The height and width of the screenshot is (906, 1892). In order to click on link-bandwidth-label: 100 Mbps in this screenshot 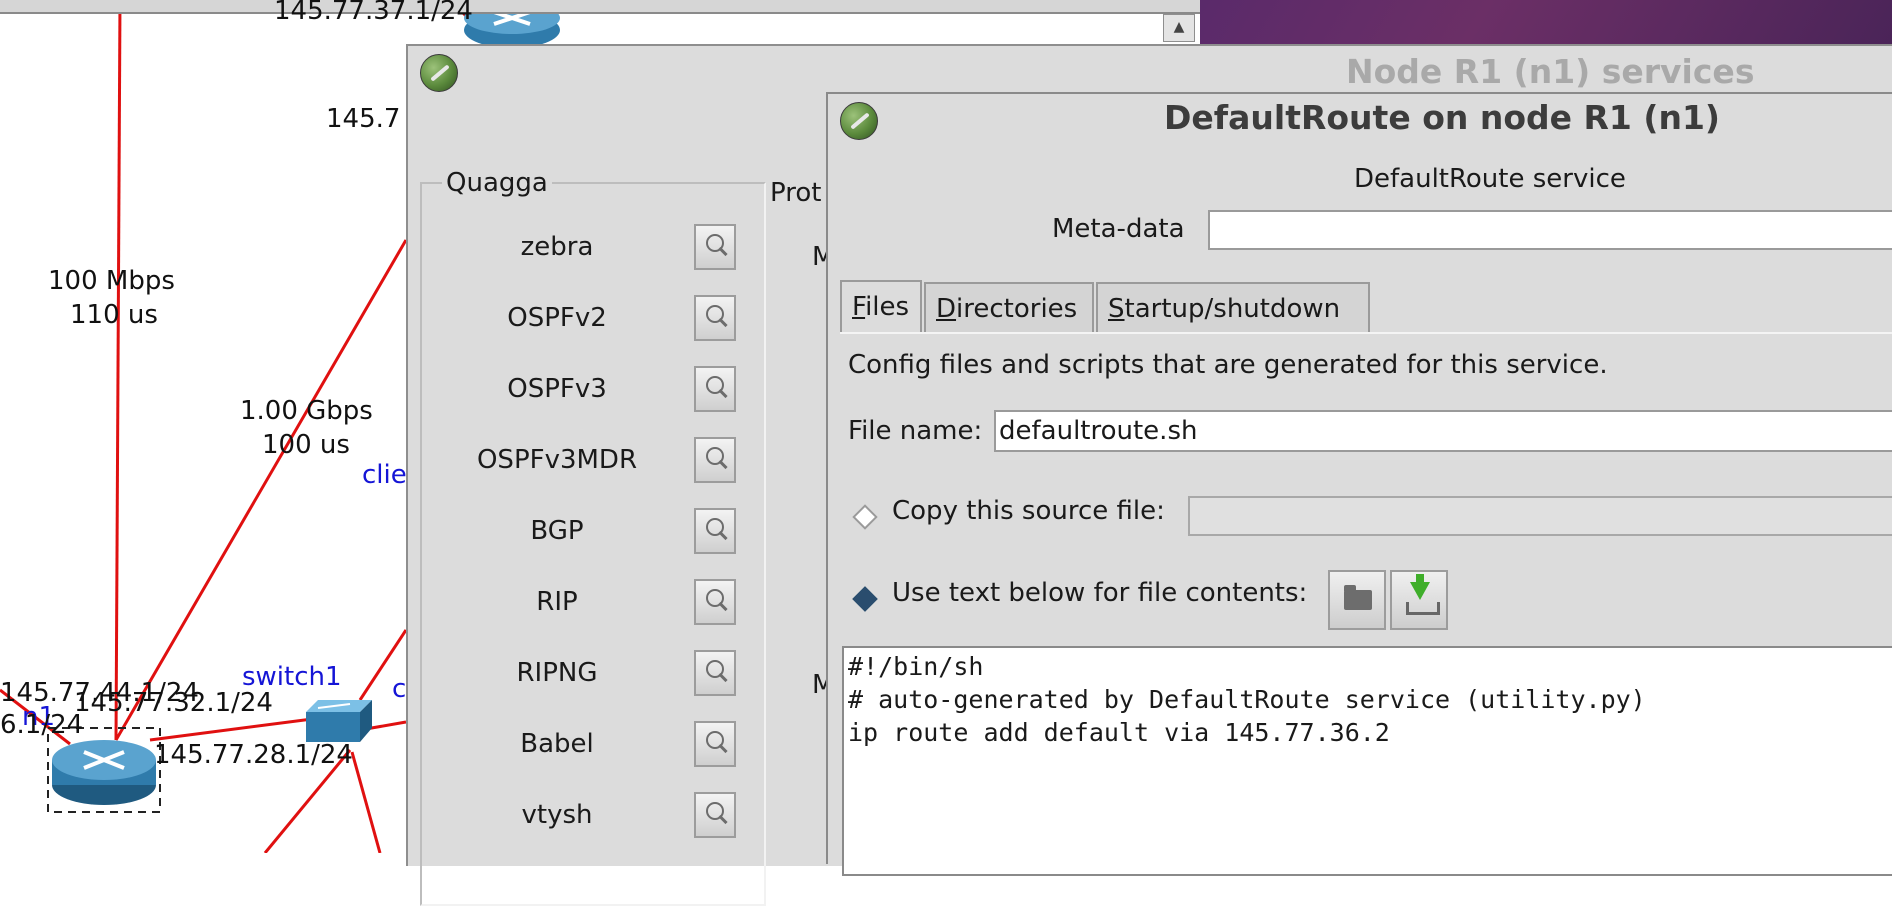, I will do `click(111, 281)`.